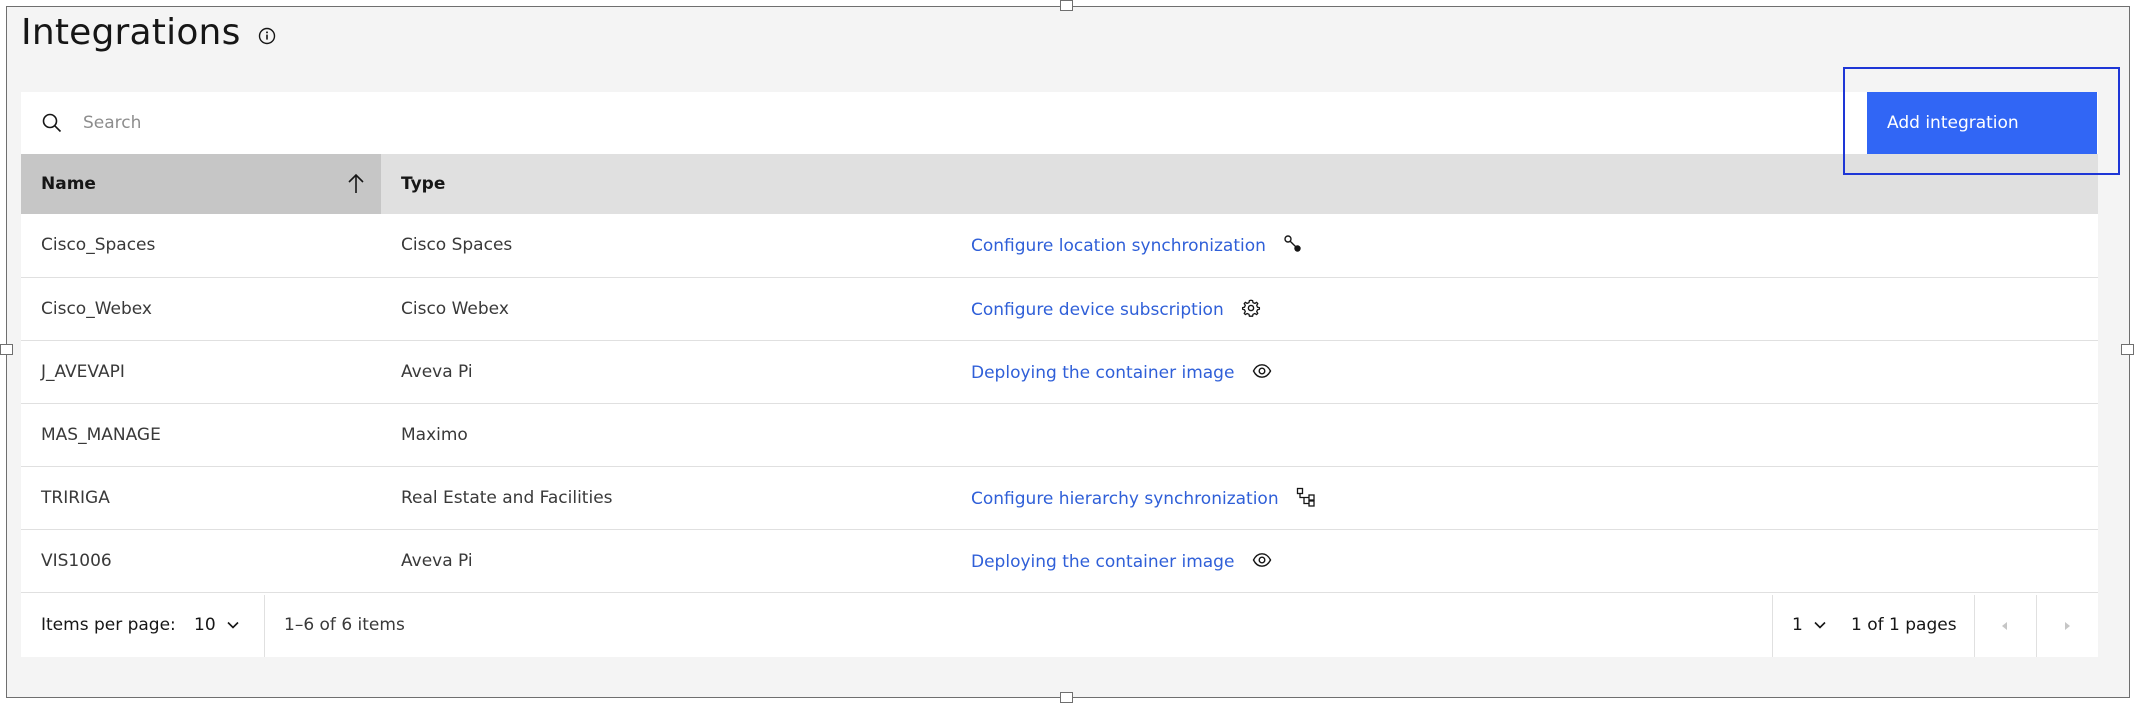 This screenshot has height=704, width=2134. I want to click on cell-action: Configure device subscription, so click(1524, 308).